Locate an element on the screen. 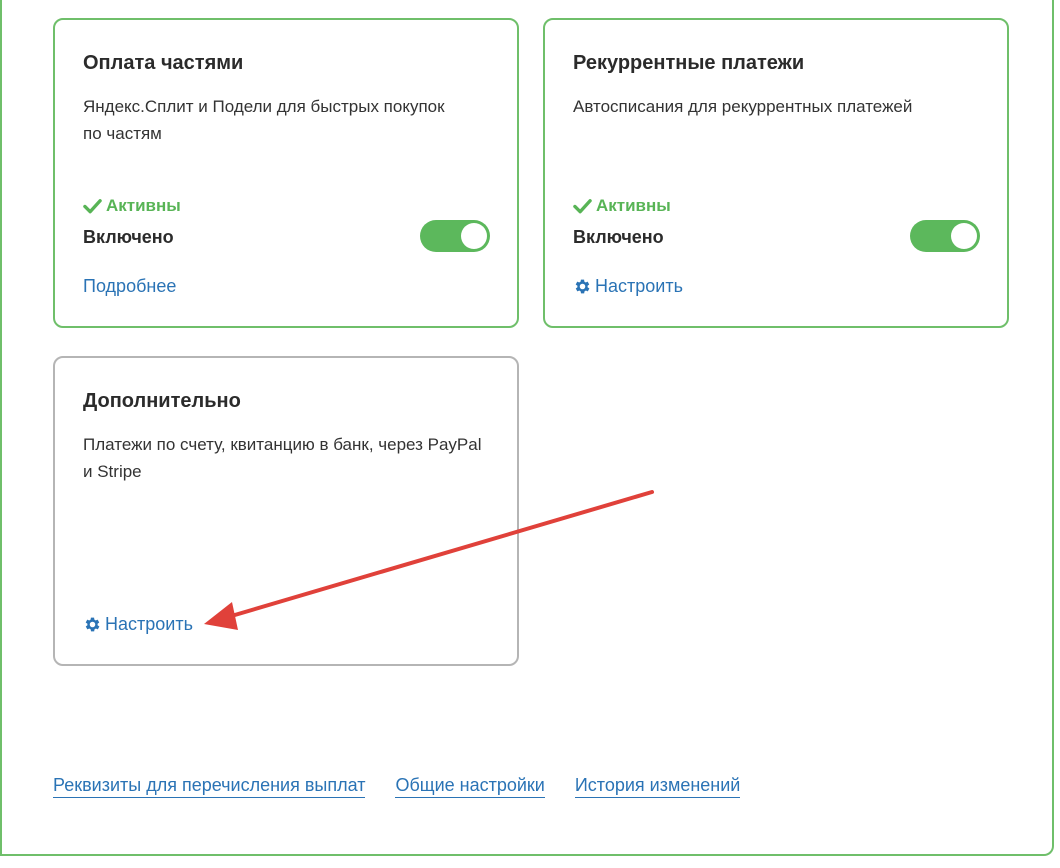 The width and height of the screenshot is (1060, 868). card-title: Рекуррентные платежи is located at coordinates (689, 63).